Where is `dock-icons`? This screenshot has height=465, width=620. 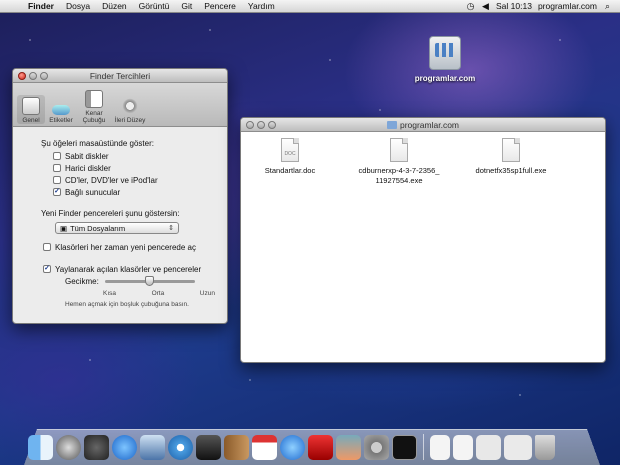 dock-icons is located at coordinates (313, 444).